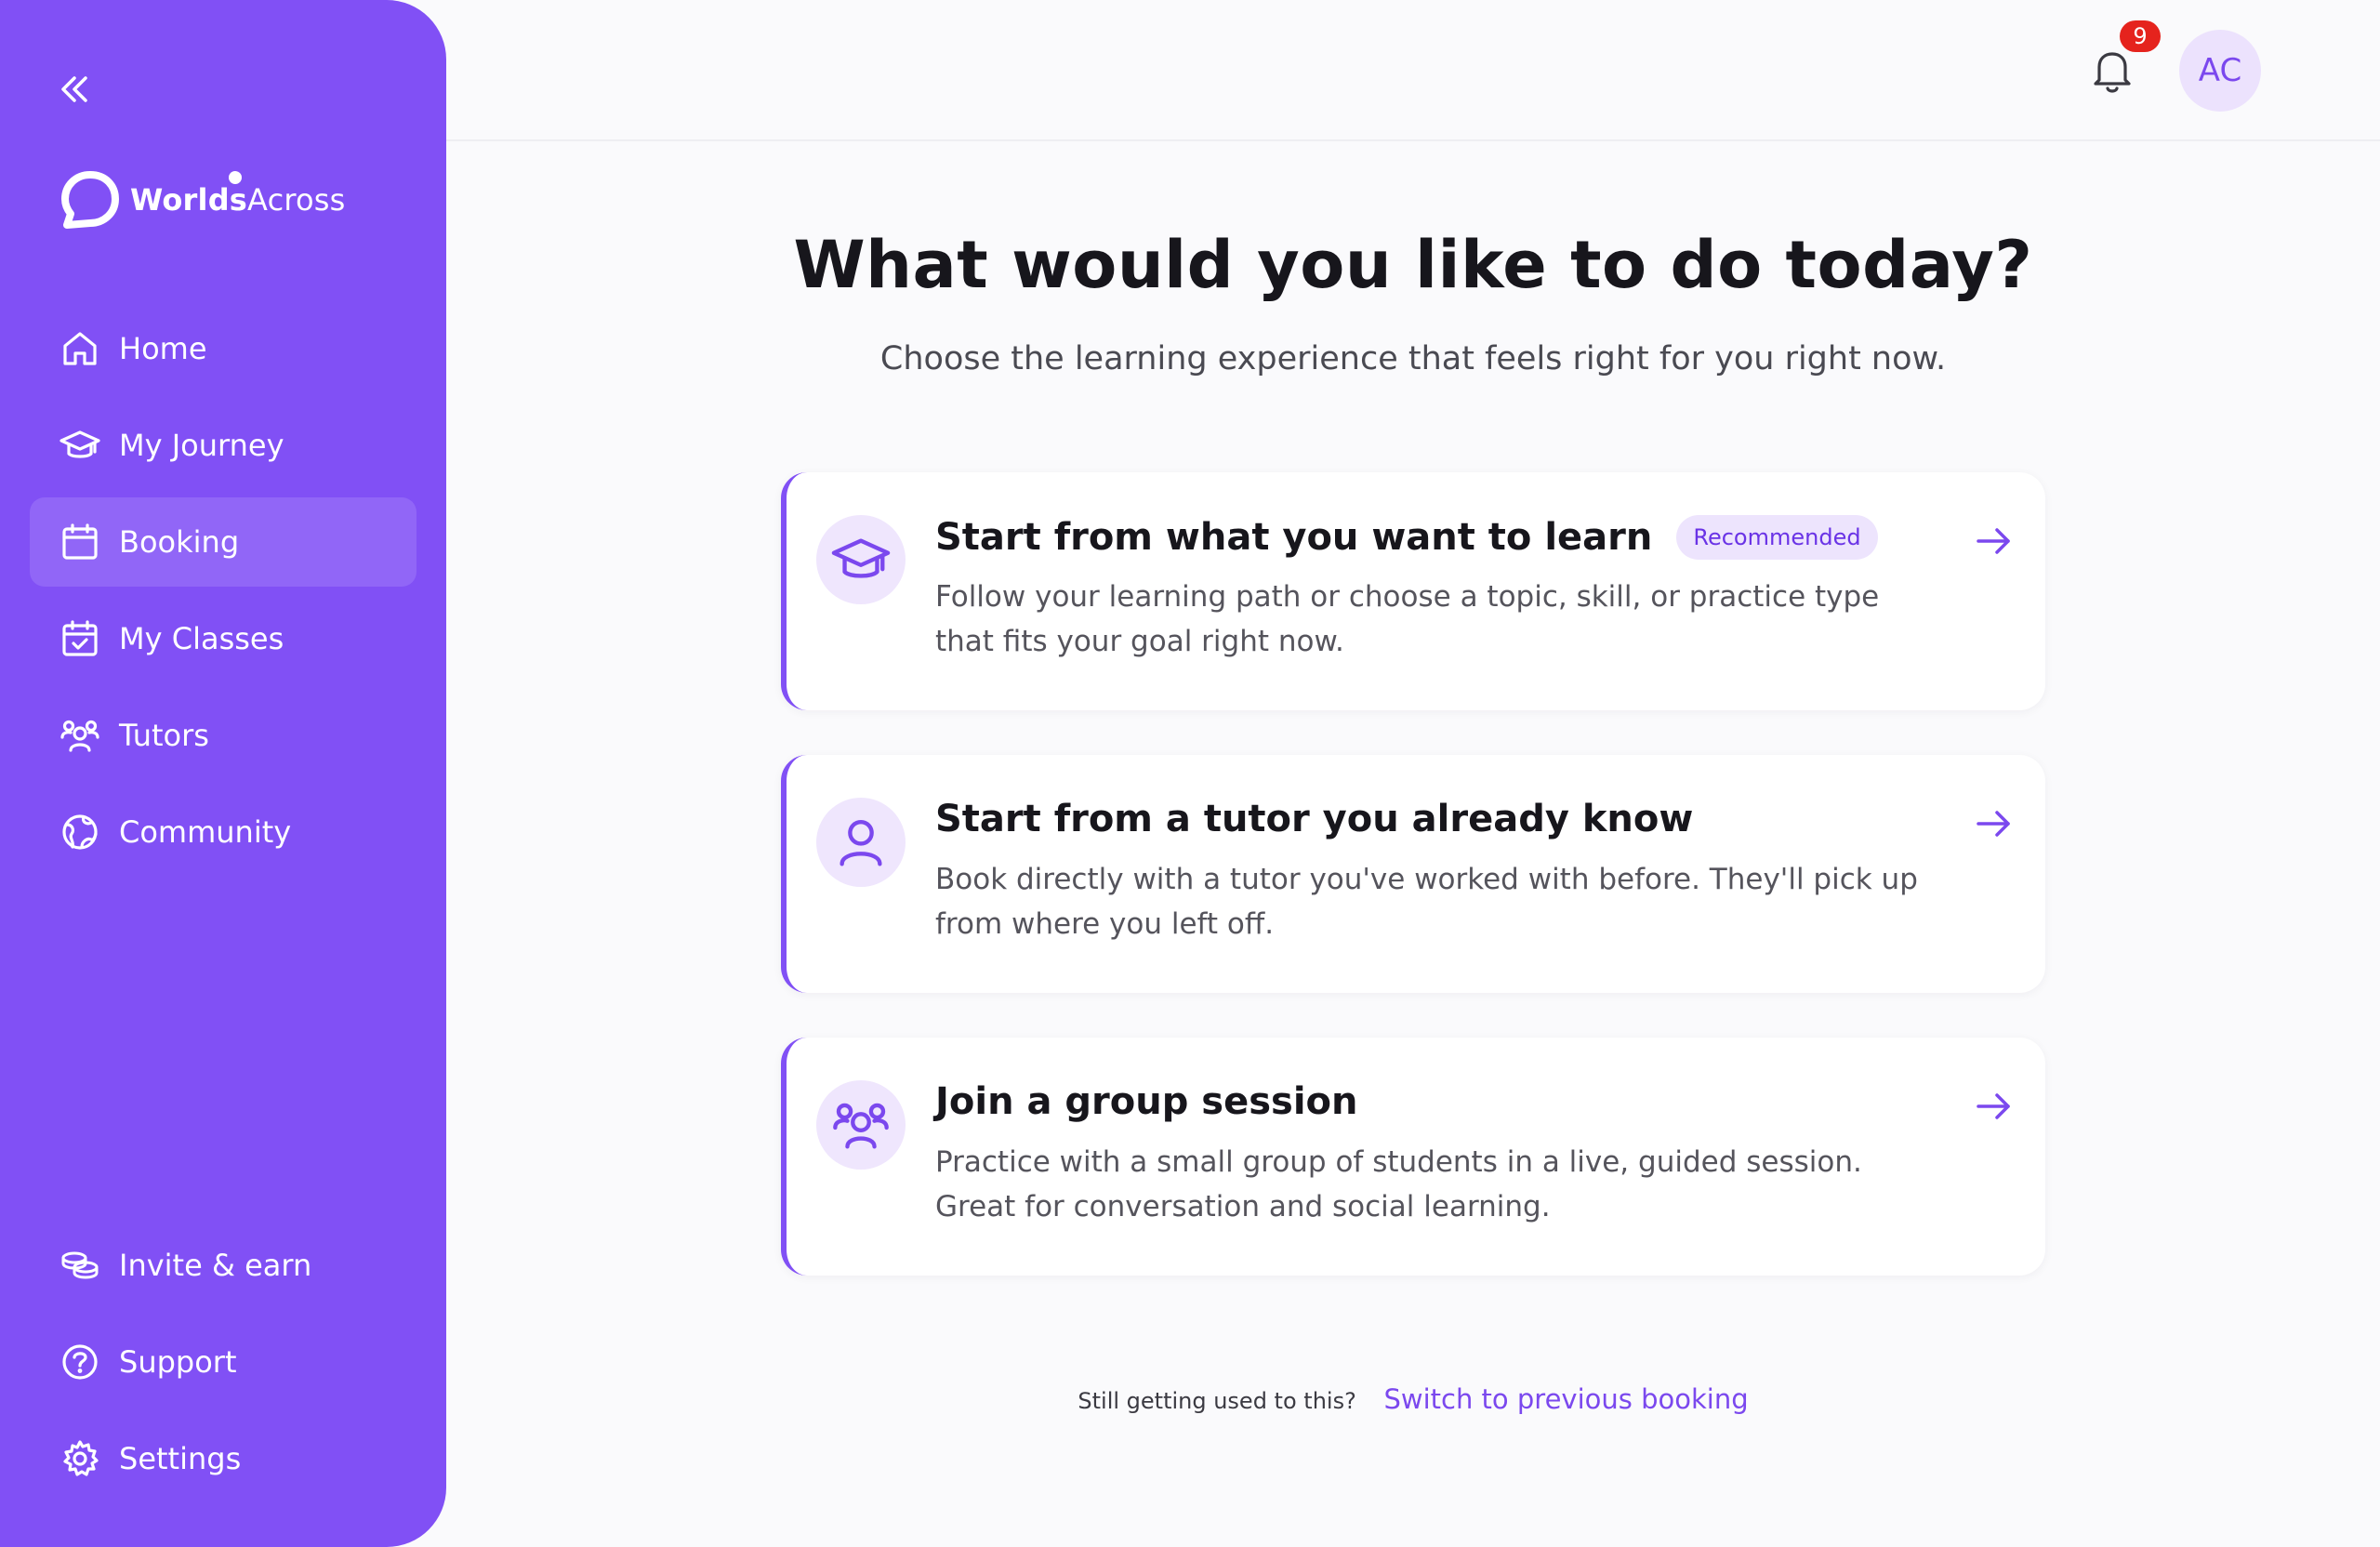 This screenshot has width=2380, height=1547. I want to click on logo: WorldsAcross, so click(202, 199).